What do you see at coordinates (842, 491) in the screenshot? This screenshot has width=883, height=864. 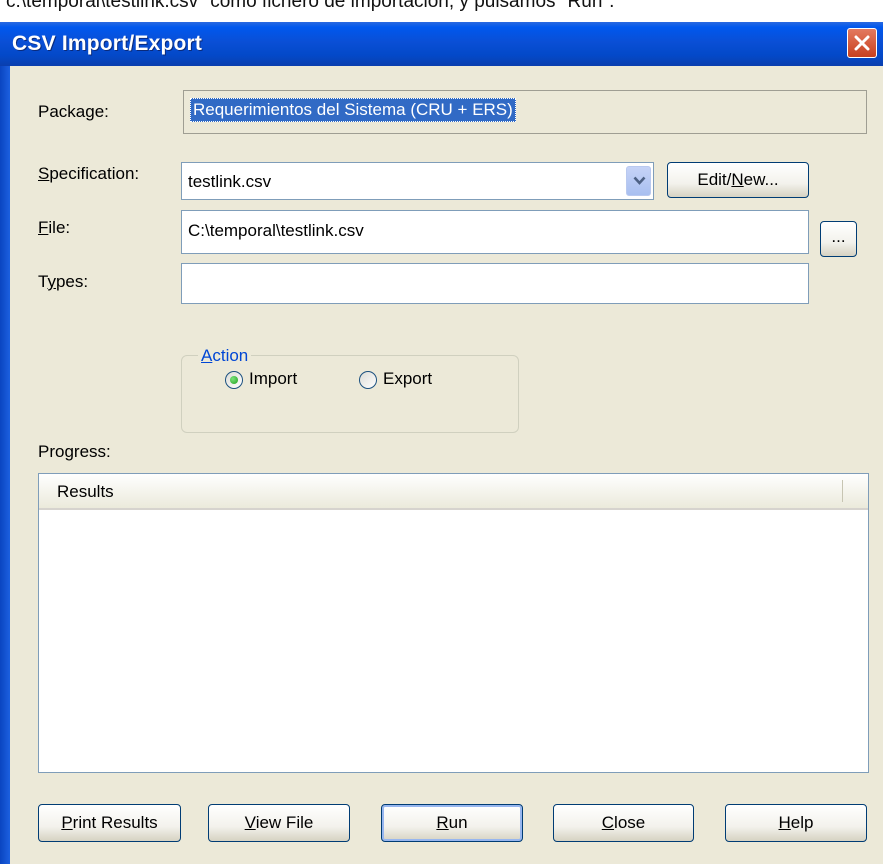 I see `column-separator` at bounding box center [842, 491].